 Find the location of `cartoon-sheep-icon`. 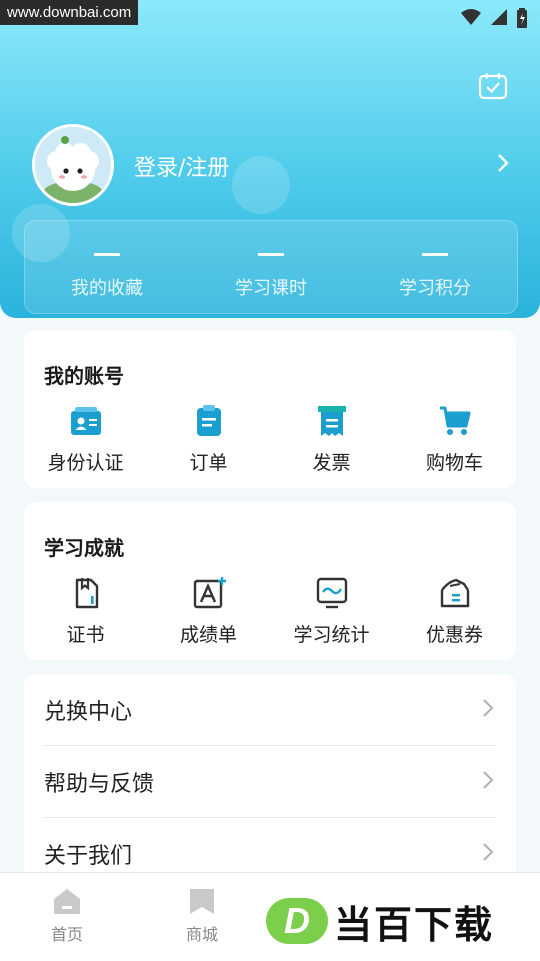

cartoon-sheep-icon is located at coordinates (73, 165).